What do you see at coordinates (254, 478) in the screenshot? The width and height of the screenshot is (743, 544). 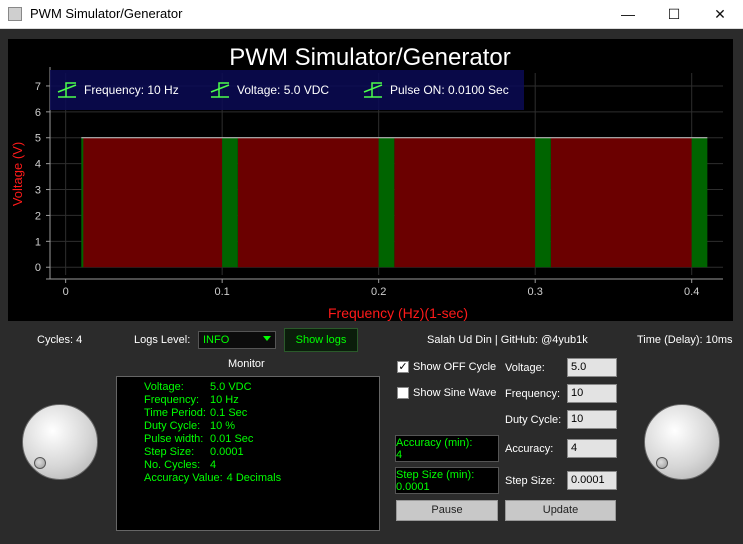 I see `monitor-value: 4 Decimals` at bounding box center [254, 478].